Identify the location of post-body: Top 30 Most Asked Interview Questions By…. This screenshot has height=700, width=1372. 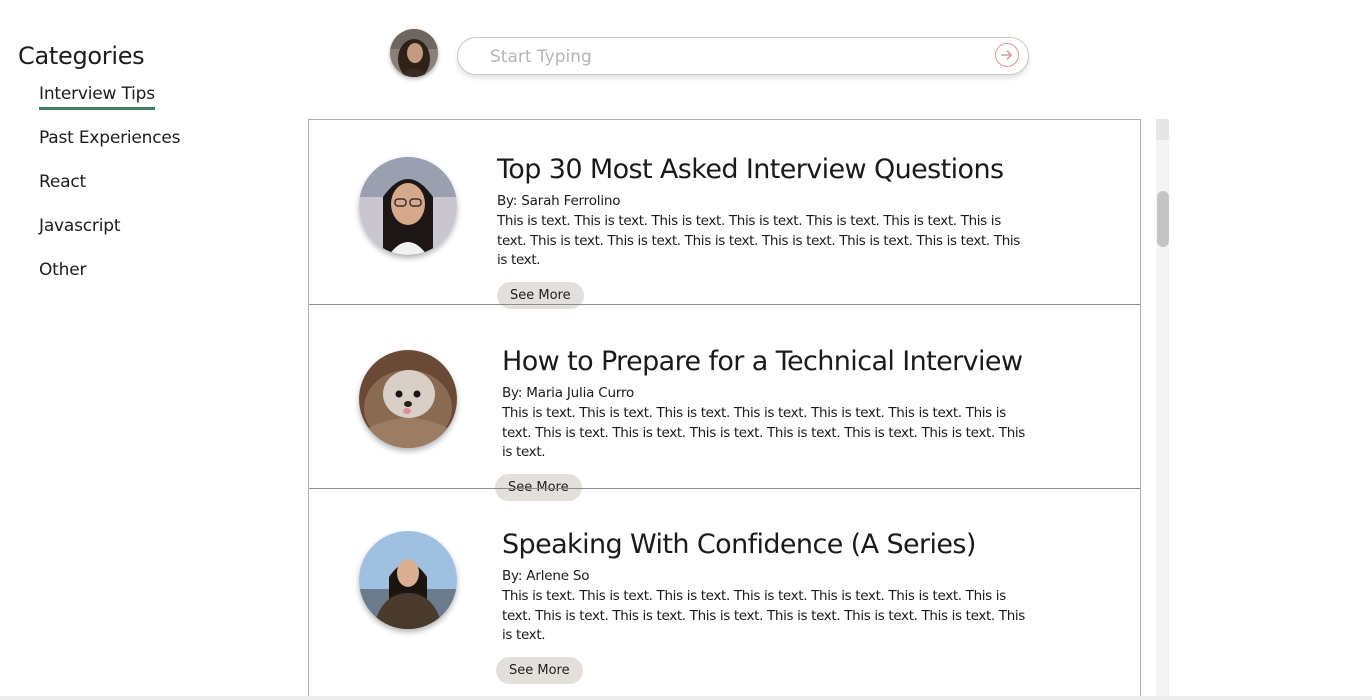
(762, 231).